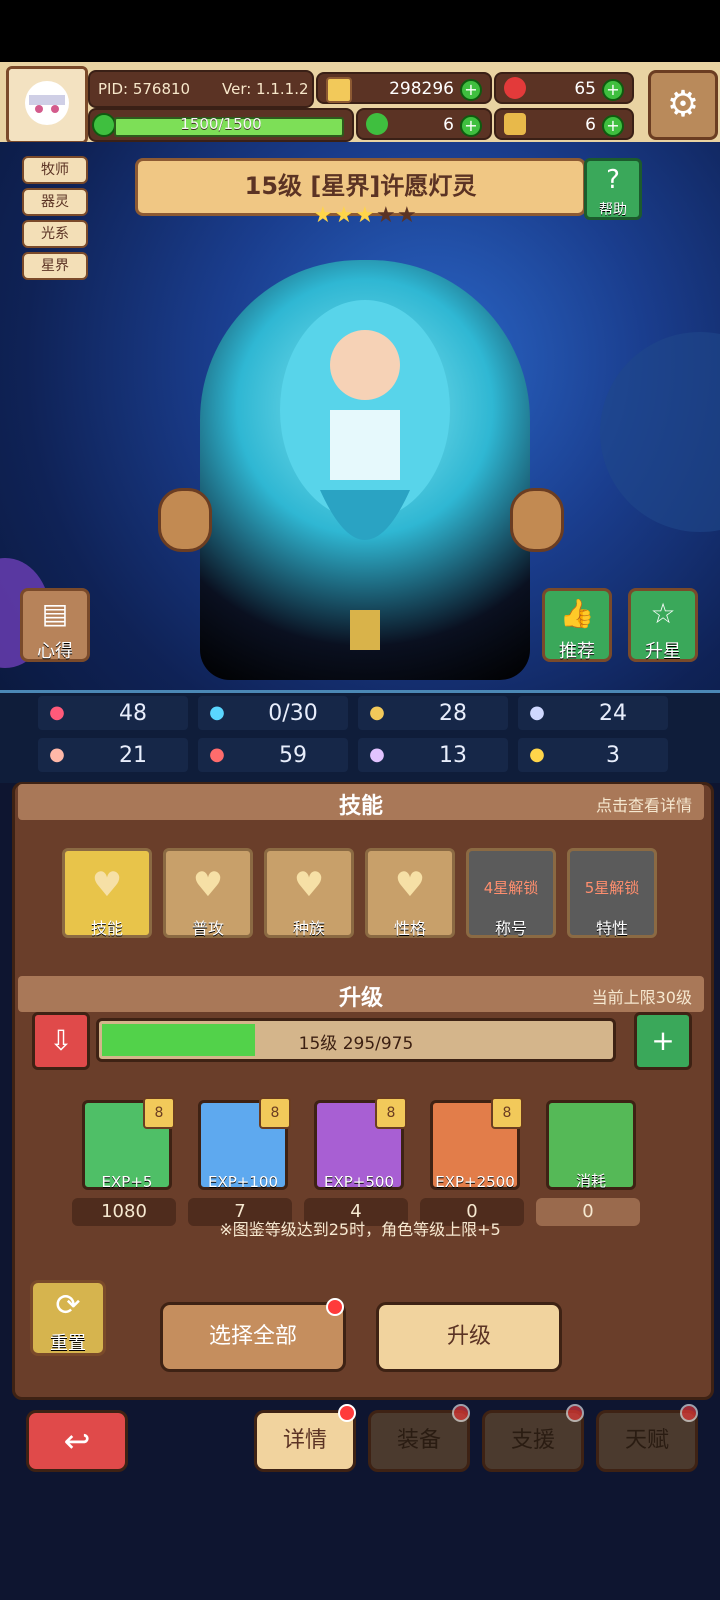 This screenshot has height=1600, width=720. Describe the element at coordinates (537, 520) in the screenshot. I see `right-gem-slot` at that location.